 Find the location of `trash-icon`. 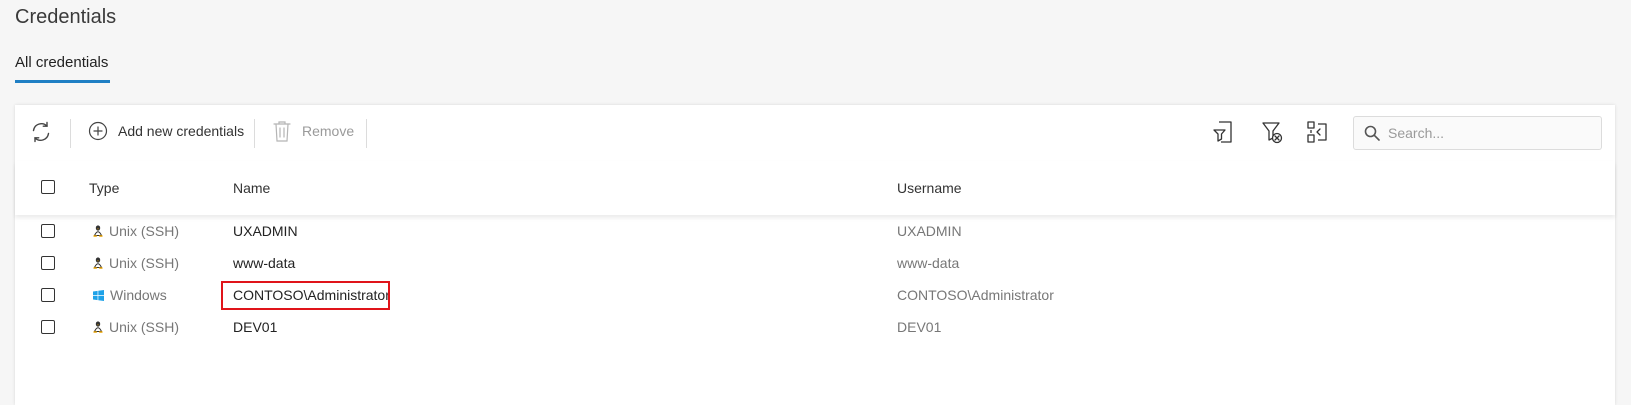

trash-icon is located at coordinates (282, 131).